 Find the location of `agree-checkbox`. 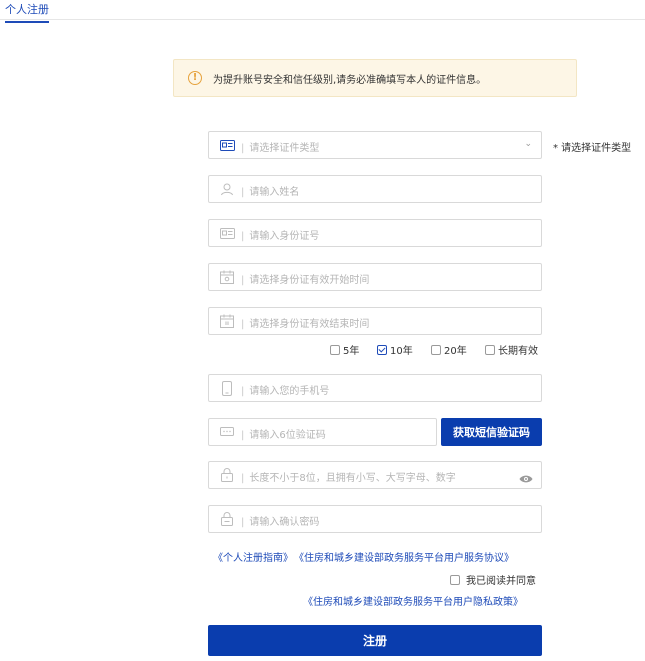

agree-checkbox is located at coordinates (455, 579).